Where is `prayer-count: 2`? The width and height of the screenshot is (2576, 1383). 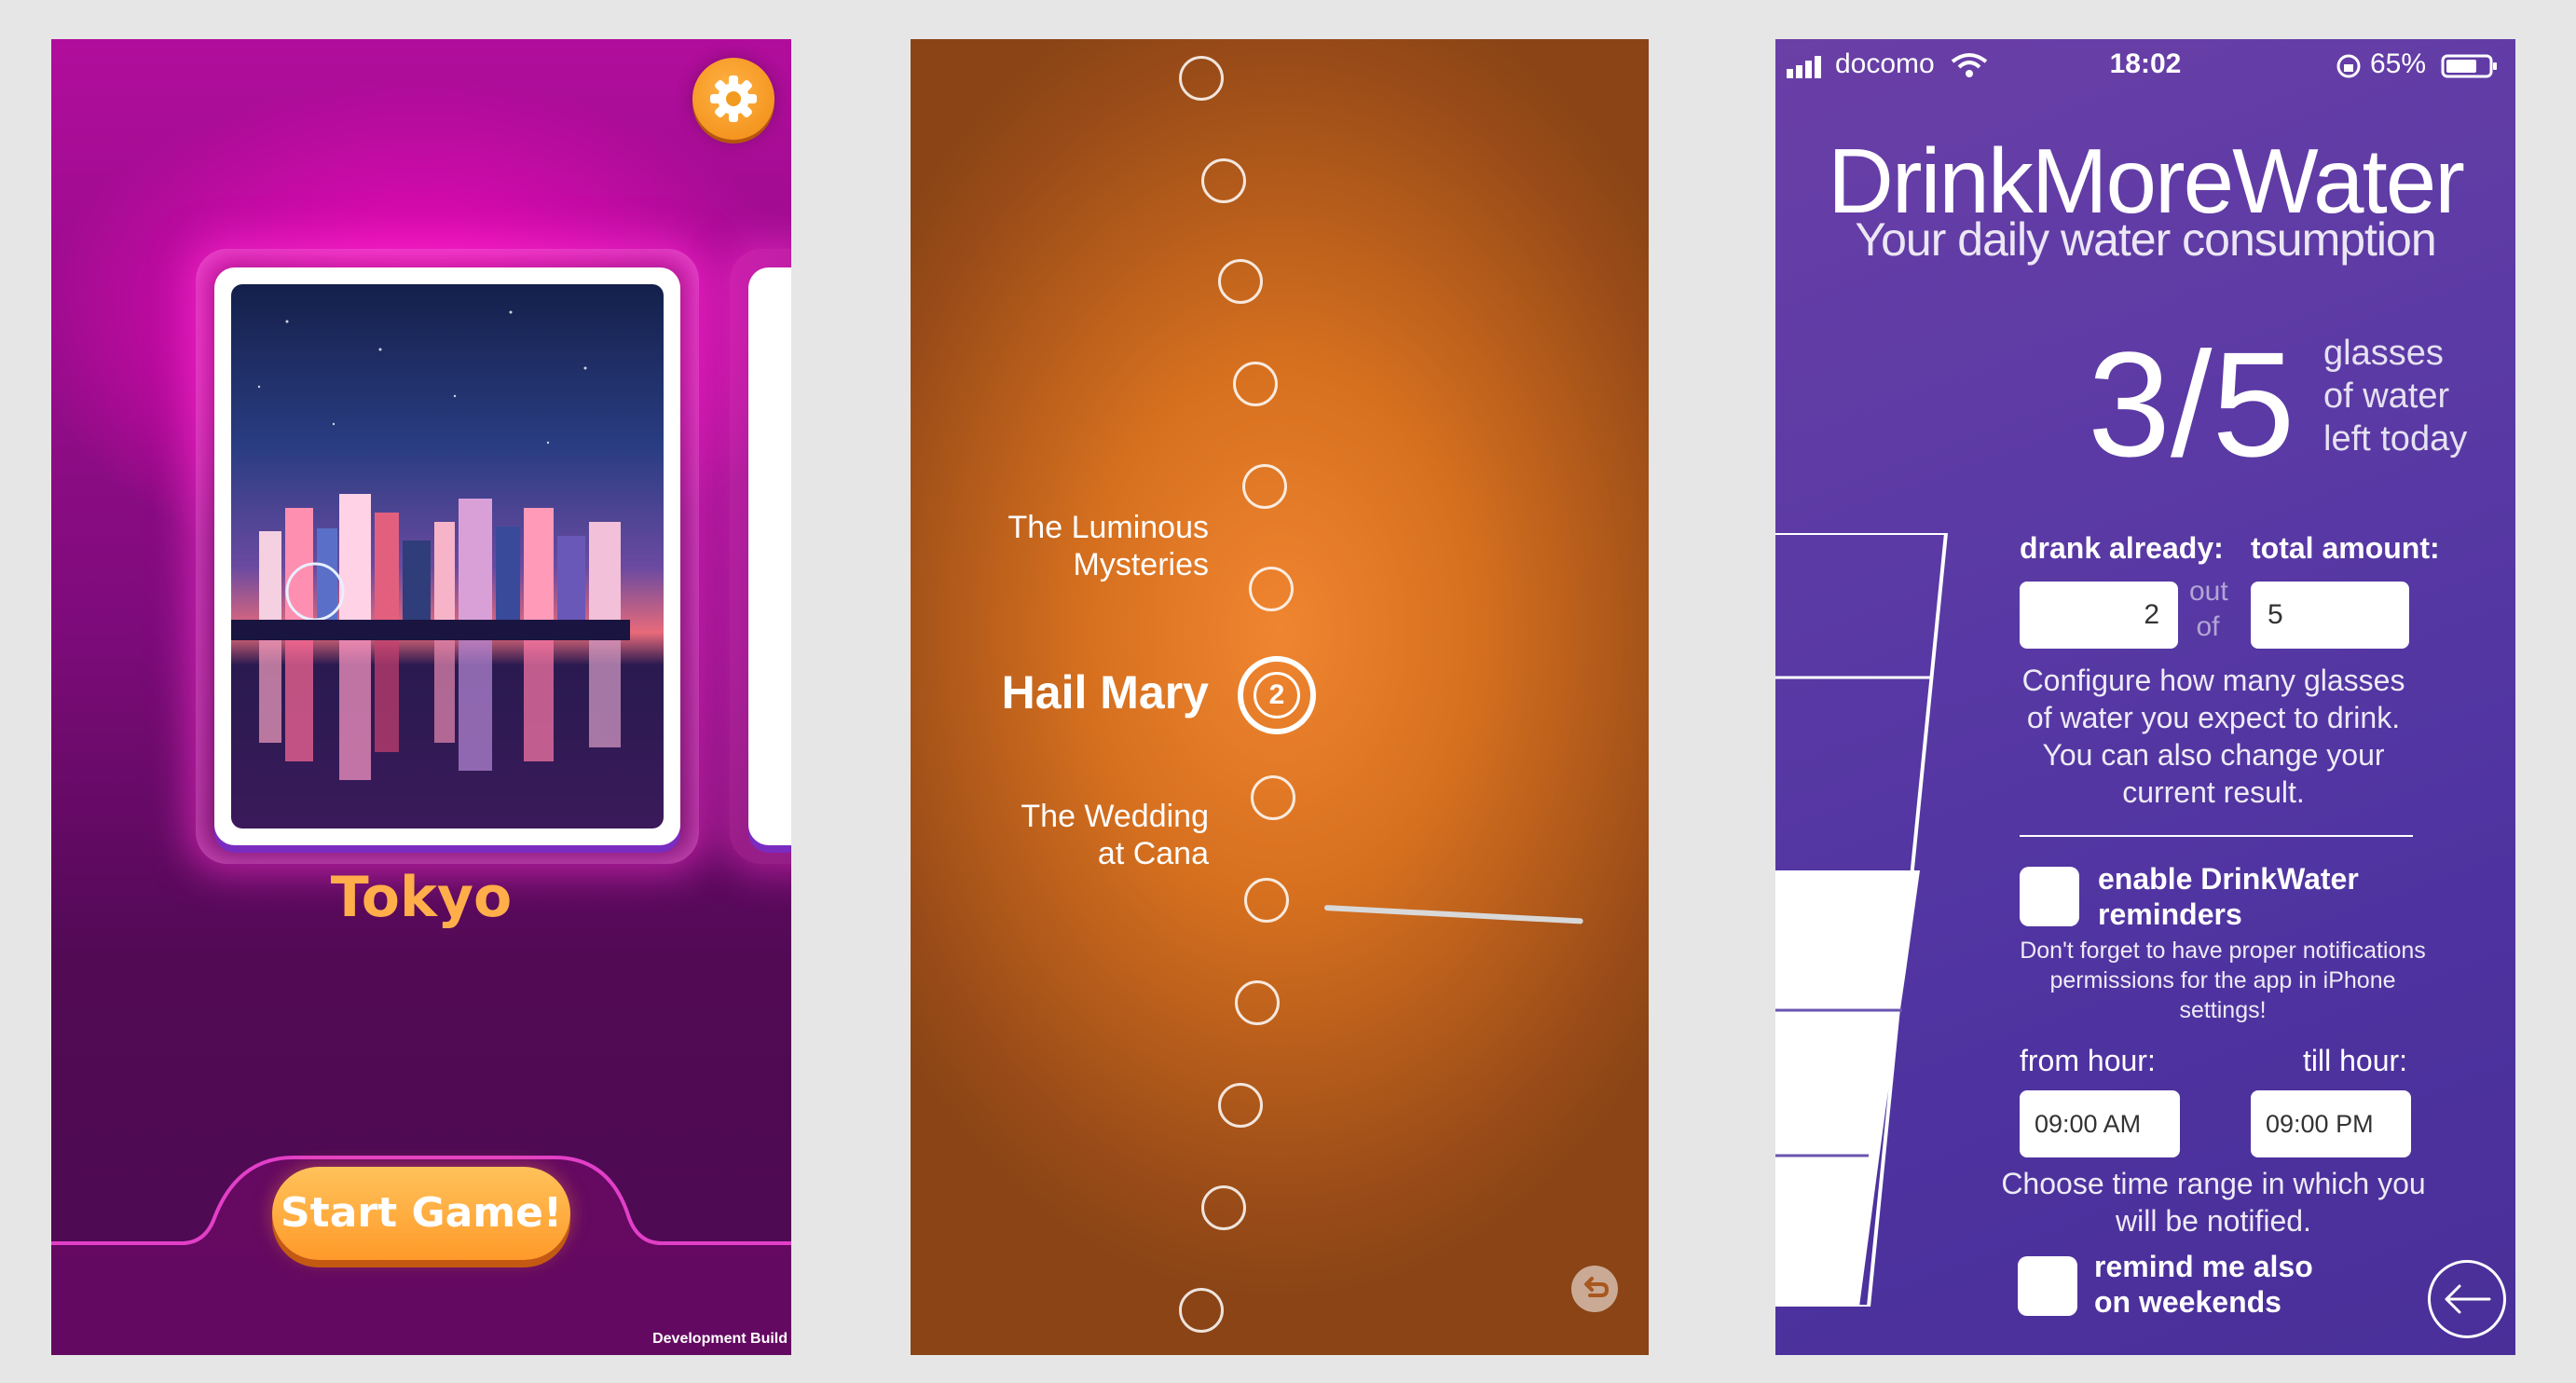
prayer-count: 2 is located at coordinates (1277, 696).